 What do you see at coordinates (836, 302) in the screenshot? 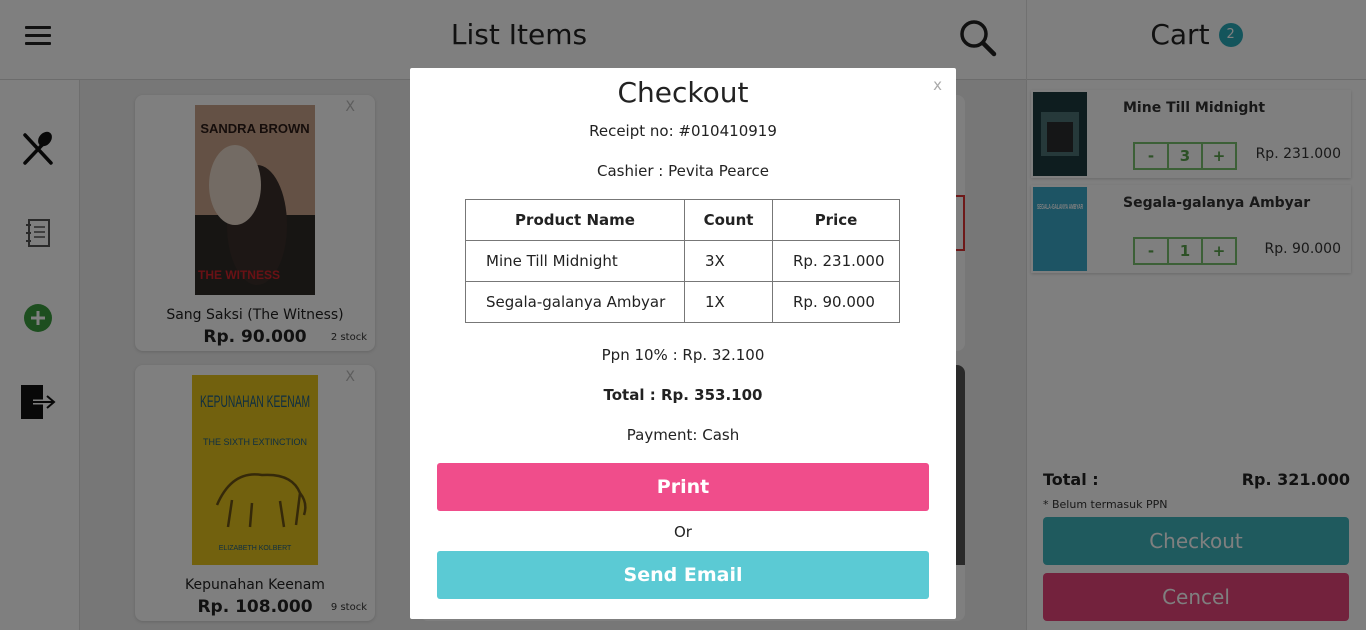
I see `table-cell: Rp. 90.000` at bounding box center [836, 302].